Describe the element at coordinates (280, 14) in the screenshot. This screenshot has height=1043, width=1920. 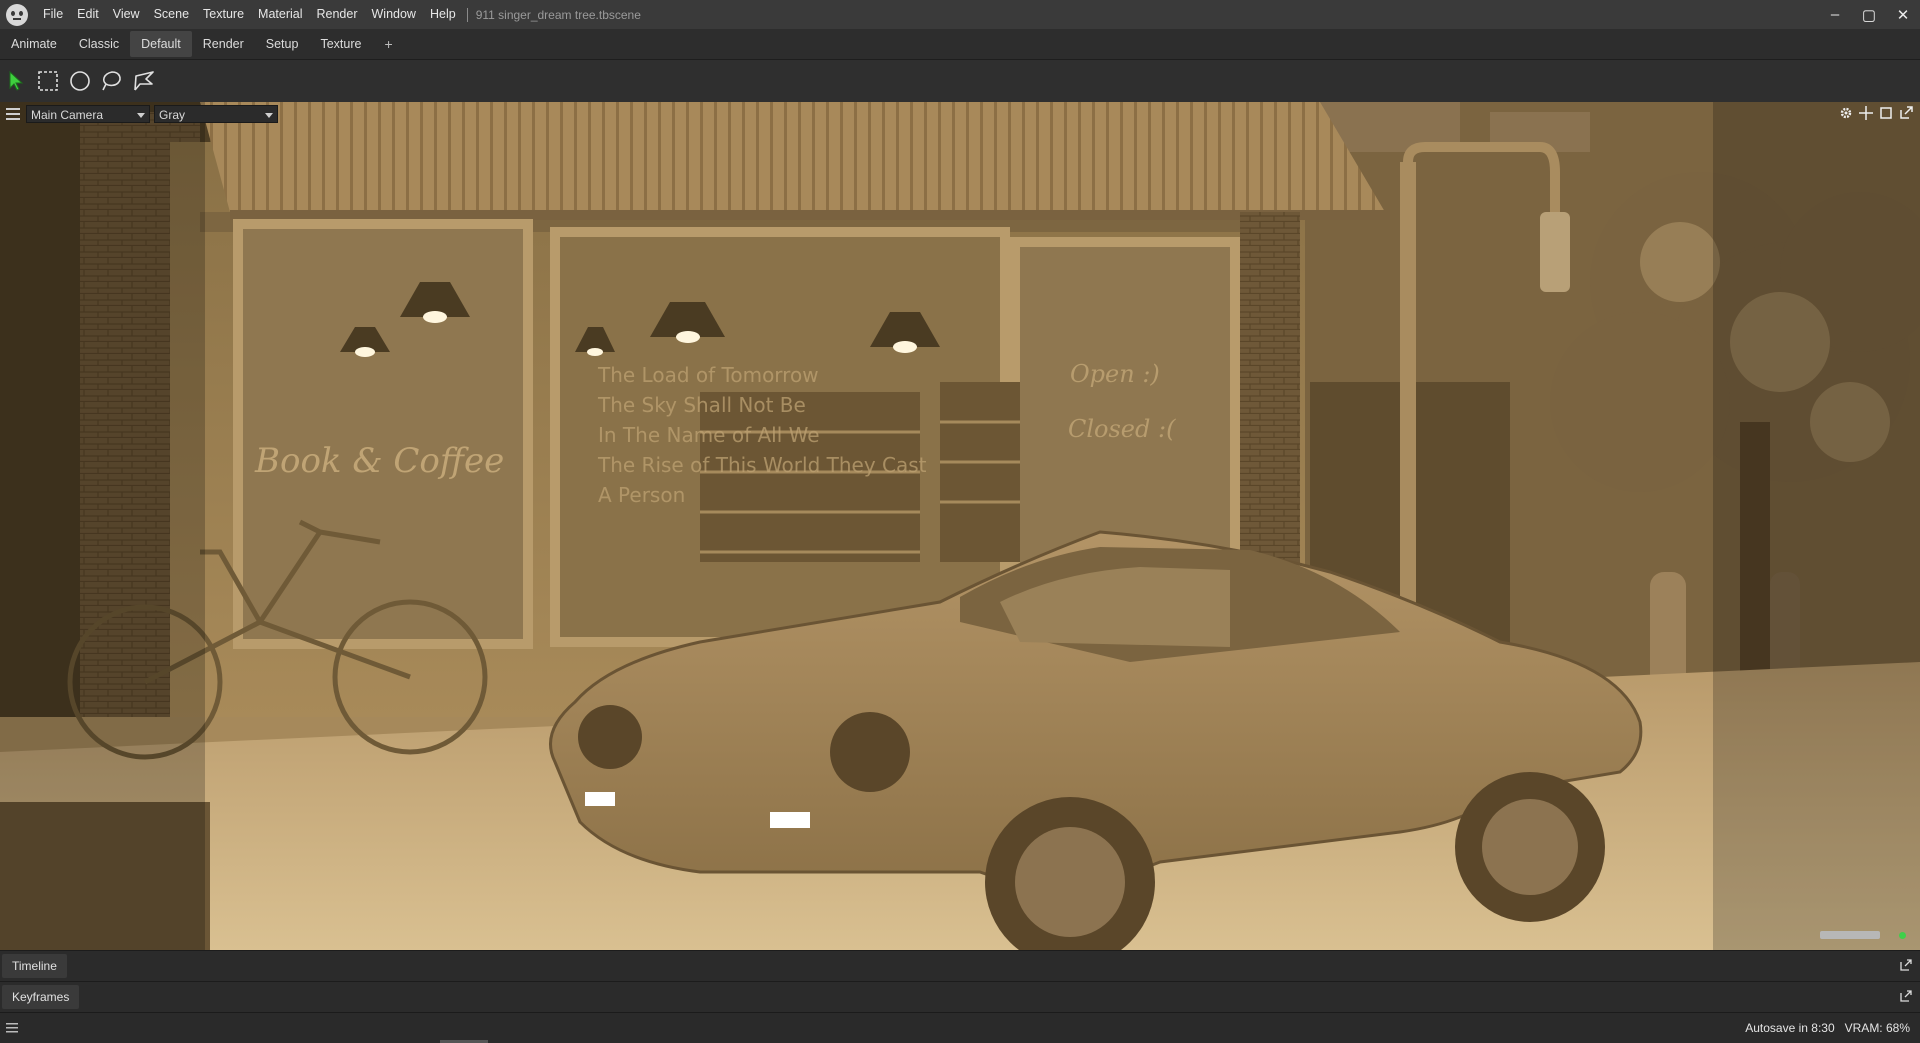
I see `menu-material: Material` at that location.